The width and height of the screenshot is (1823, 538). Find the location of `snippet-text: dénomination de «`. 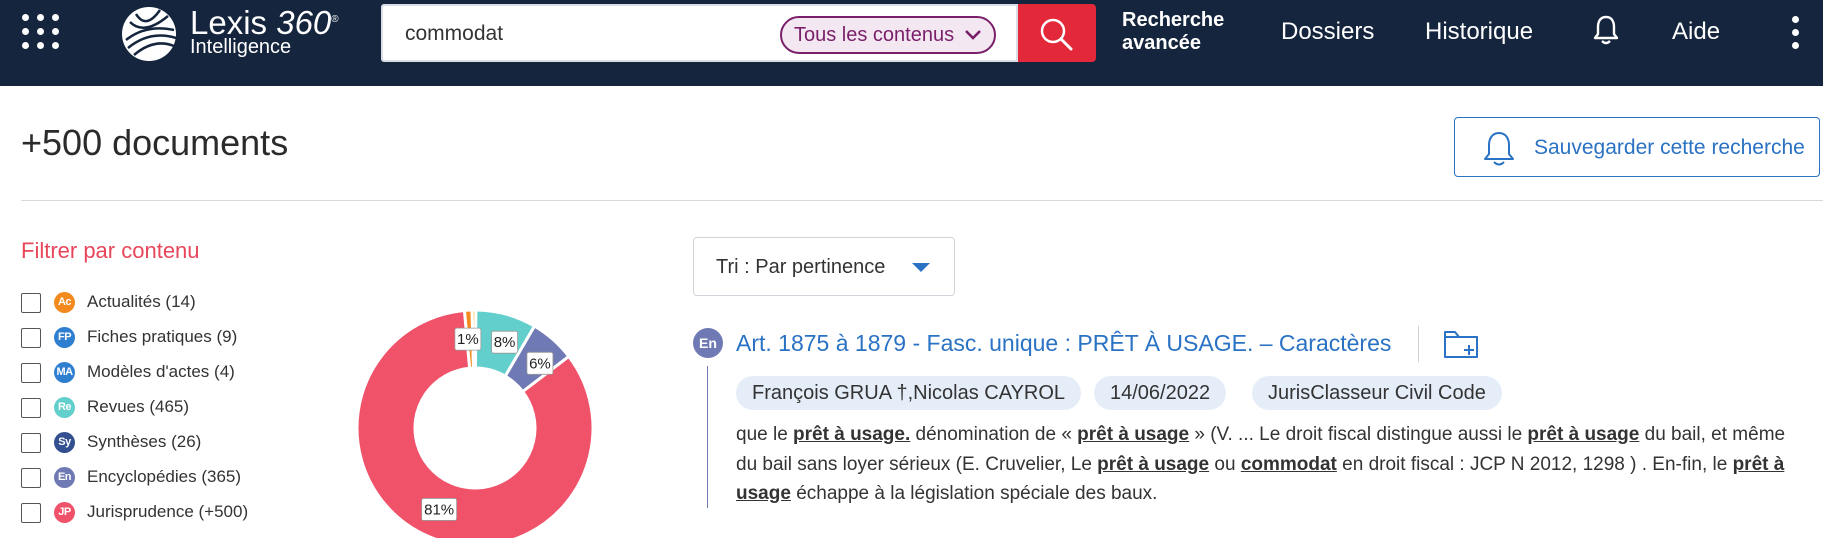

snippet-text: dénomination de « is located at coordinates (994, 434).